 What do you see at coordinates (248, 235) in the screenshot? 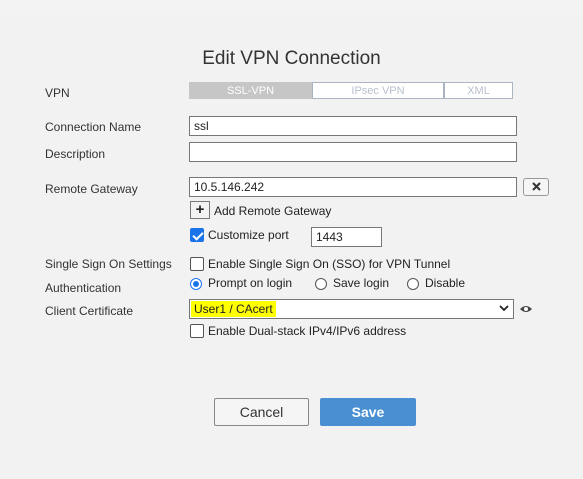
I see `customize-port-label: Customize port` at bounding box center [248, 235].